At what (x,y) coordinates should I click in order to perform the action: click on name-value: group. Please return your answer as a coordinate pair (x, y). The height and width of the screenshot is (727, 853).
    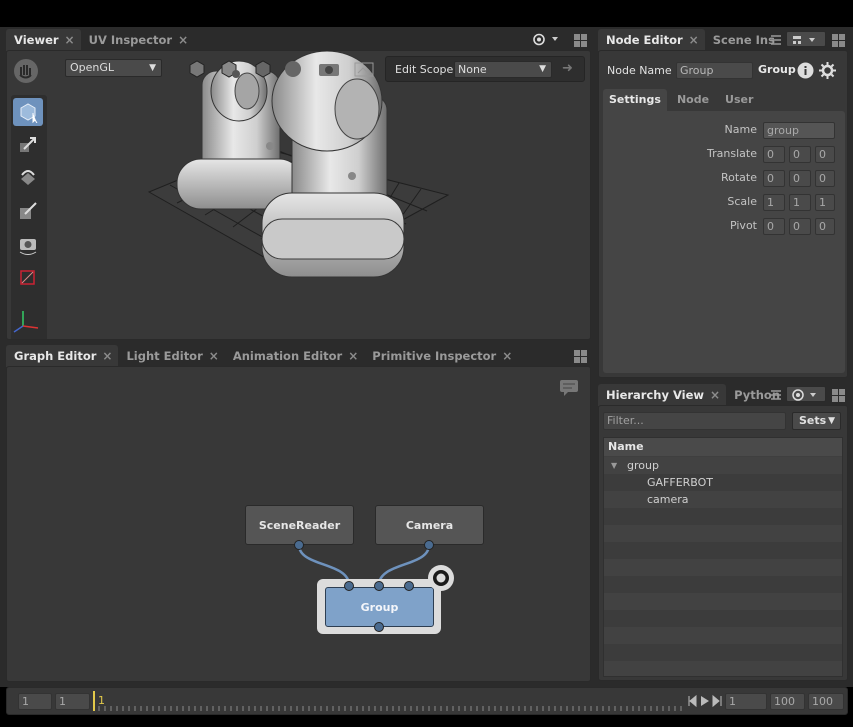
    Looking at the image, I should click on (783, 130).